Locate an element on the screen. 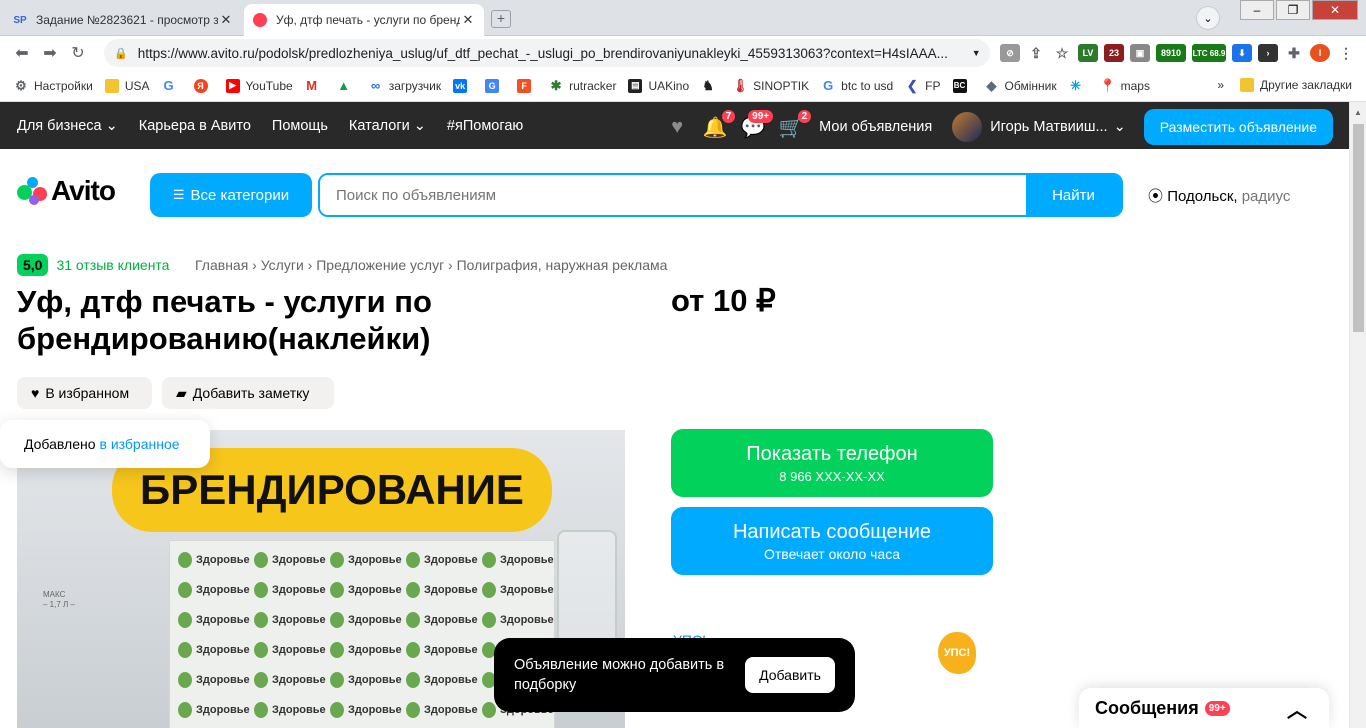 This screenshot has height=728, width=1366. bookmark-yandex: Я is located at coordinates (203, 85).